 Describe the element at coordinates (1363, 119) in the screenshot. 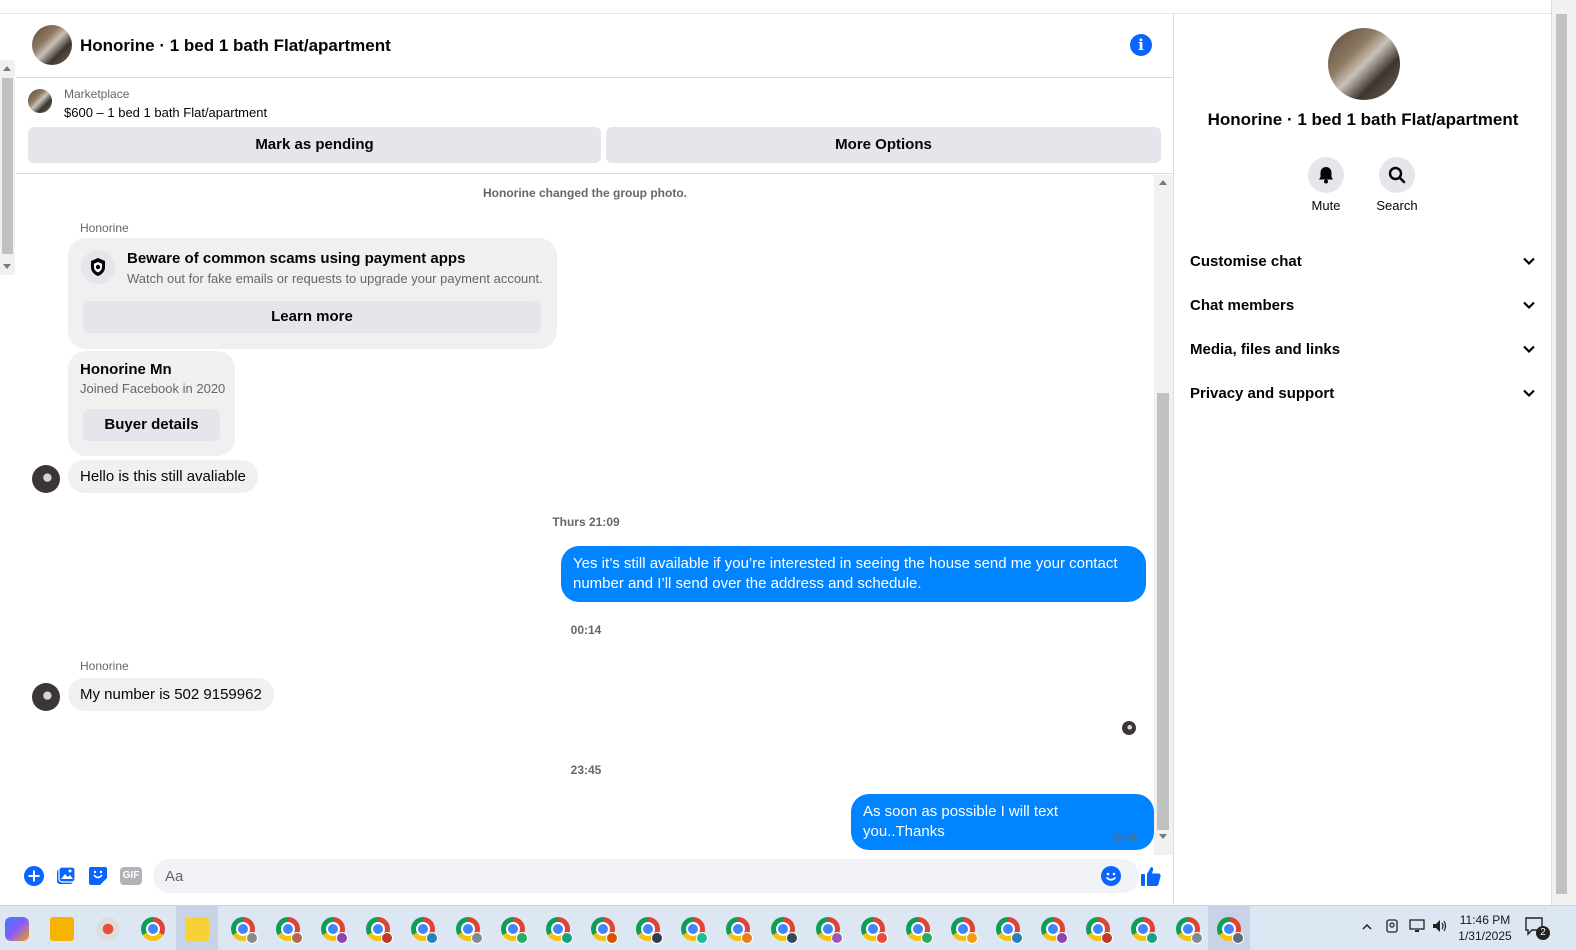

I see `panel-title: Honorine · 1 bed 1 bath Flat/apartment` at that location.